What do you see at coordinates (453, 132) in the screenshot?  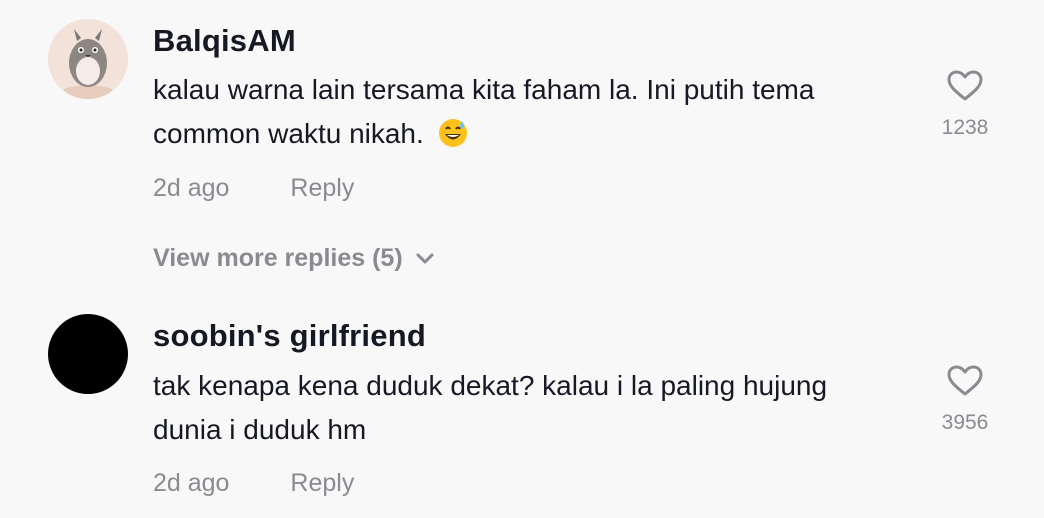 I see `sweat-smile-emoji-icon` at bounding box center [453, 132].